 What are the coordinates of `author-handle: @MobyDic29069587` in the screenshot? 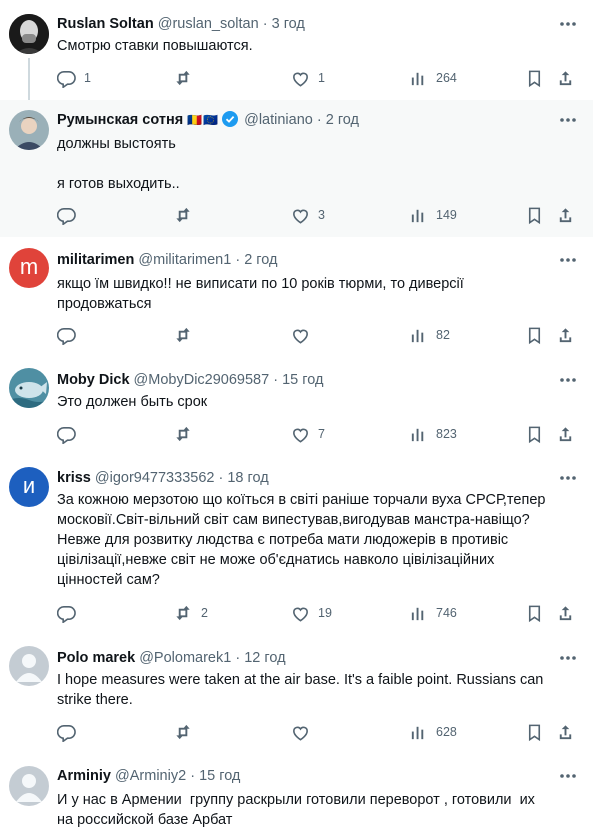 It's located at (202, 380).